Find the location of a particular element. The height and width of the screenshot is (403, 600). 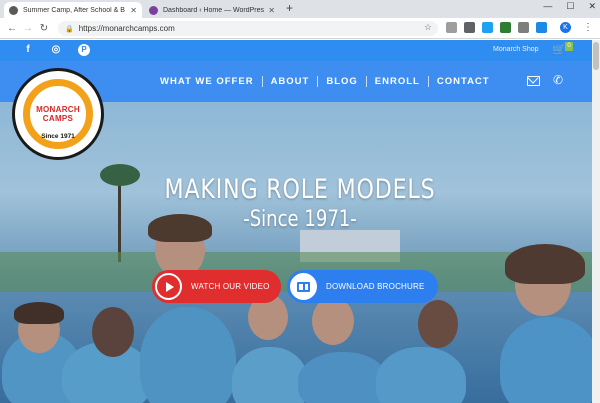

nav-item-contact: CONTACT is located at coordinates (463, 81).